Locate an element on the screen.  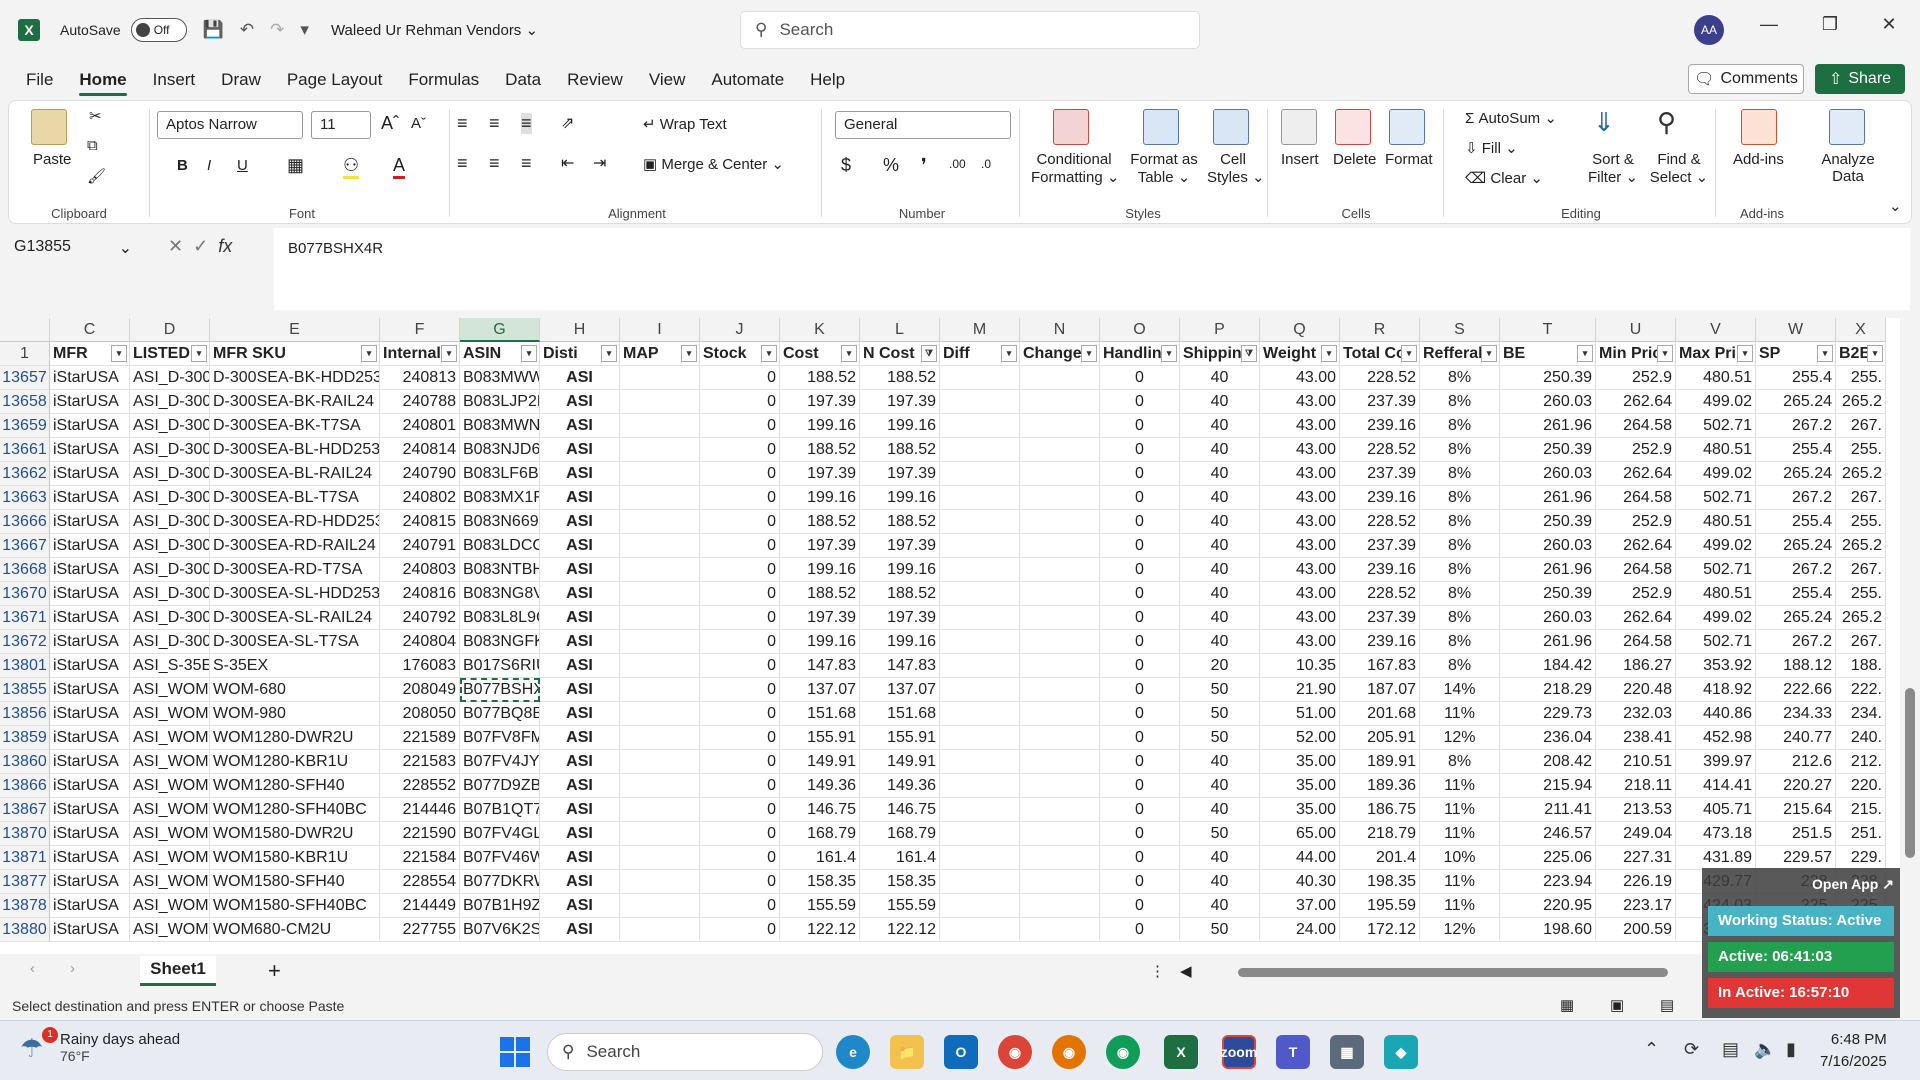
table-cell: 12% is located at coordinates (1460, 738).